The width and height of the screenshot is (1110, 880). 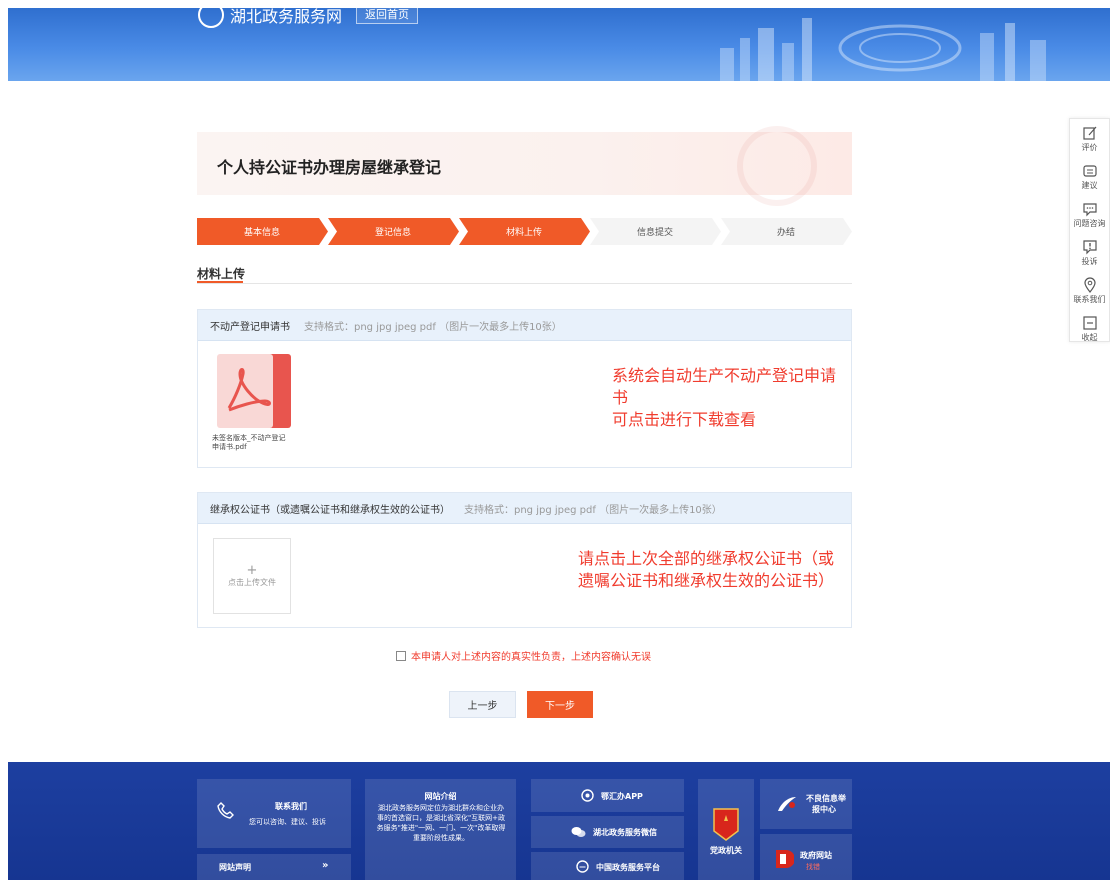 What do you see at coordinates (813, 867) in the screenshot?
I see `footer-gov-site-sub: 找错` at bounding box center [813, 867].